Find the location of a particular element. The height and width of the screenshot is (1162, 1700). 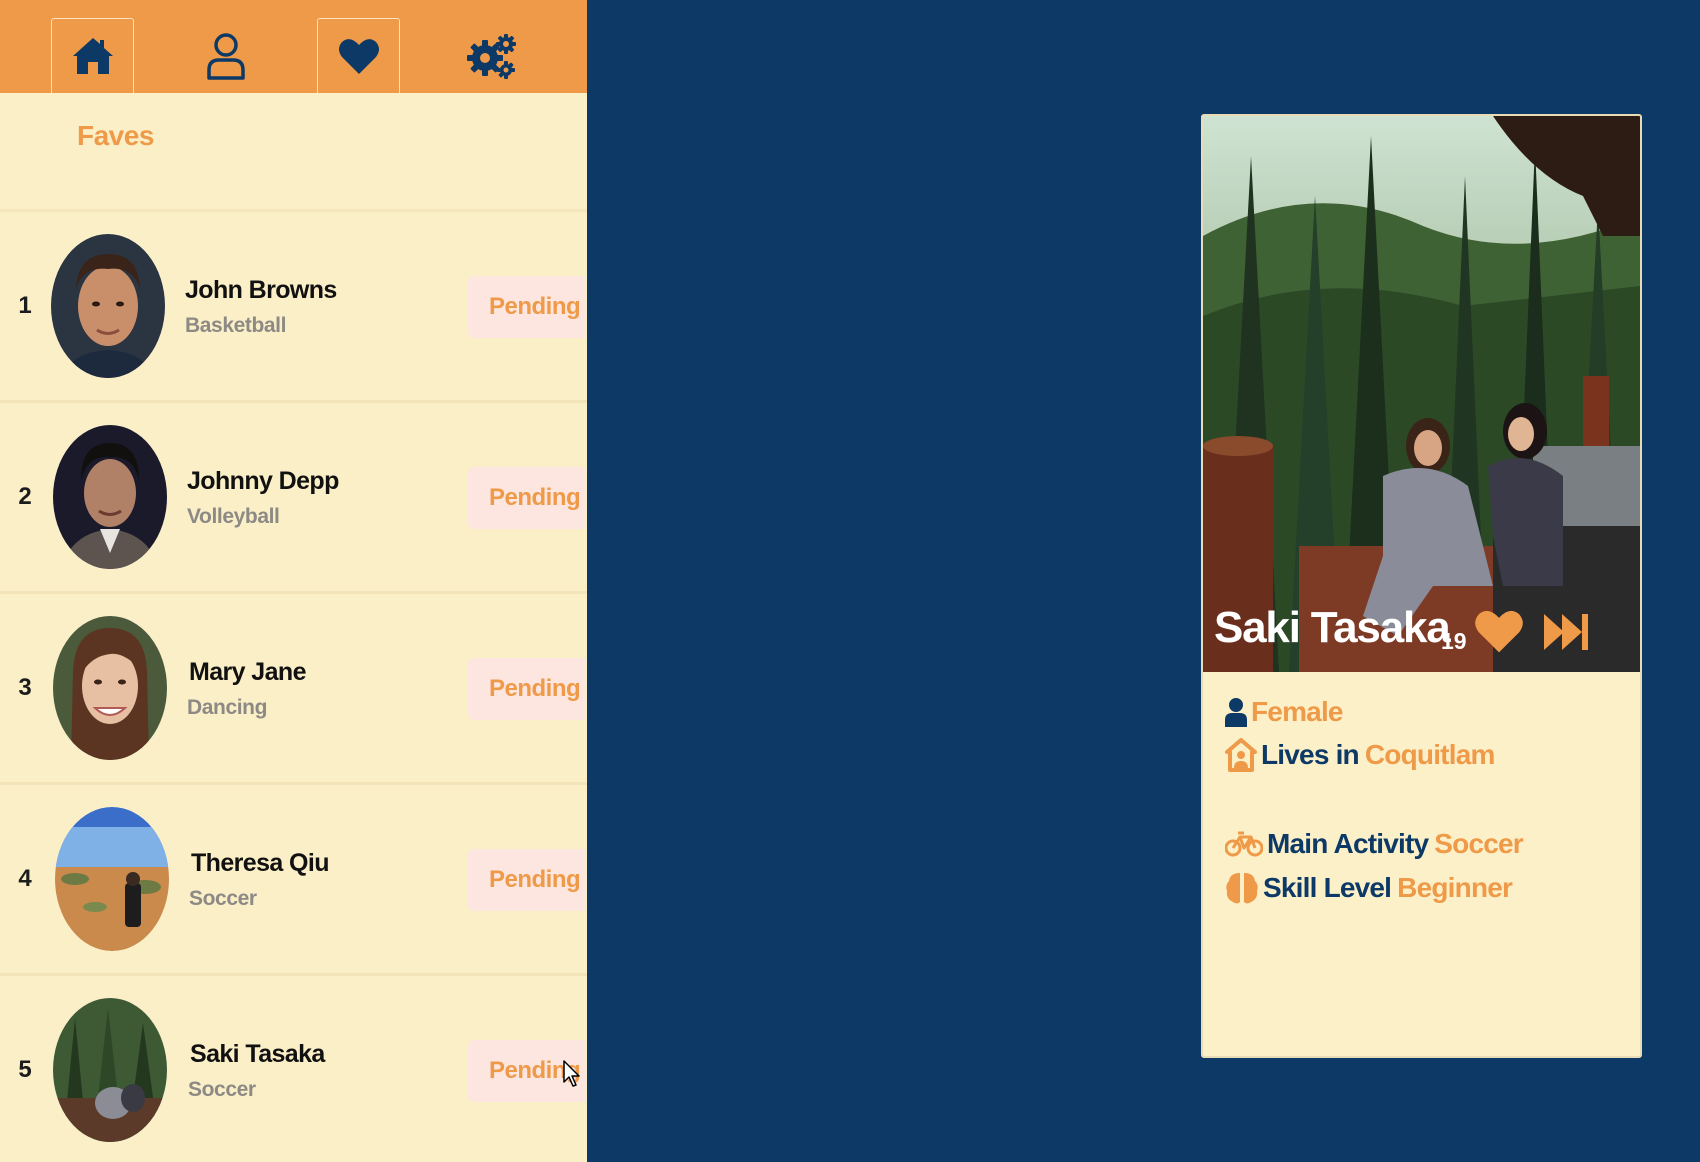

gender-value: Female is located at coordinates (1297, 711).